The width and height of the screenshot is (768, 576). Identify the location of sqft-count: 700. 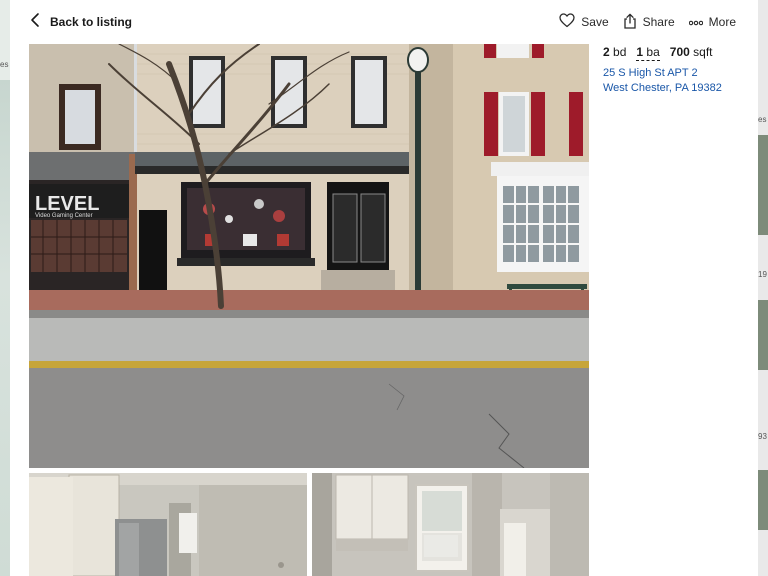
(679, 52).